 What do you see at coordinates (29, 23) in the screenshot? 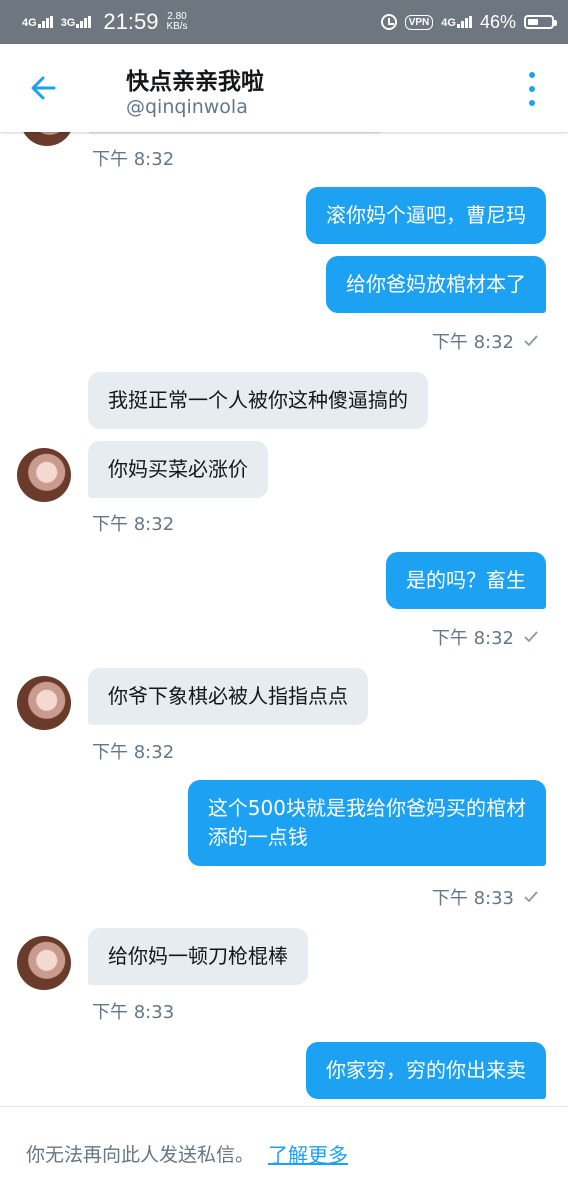
I see `network-type-label: 4G` at bounding box center [29, 23].